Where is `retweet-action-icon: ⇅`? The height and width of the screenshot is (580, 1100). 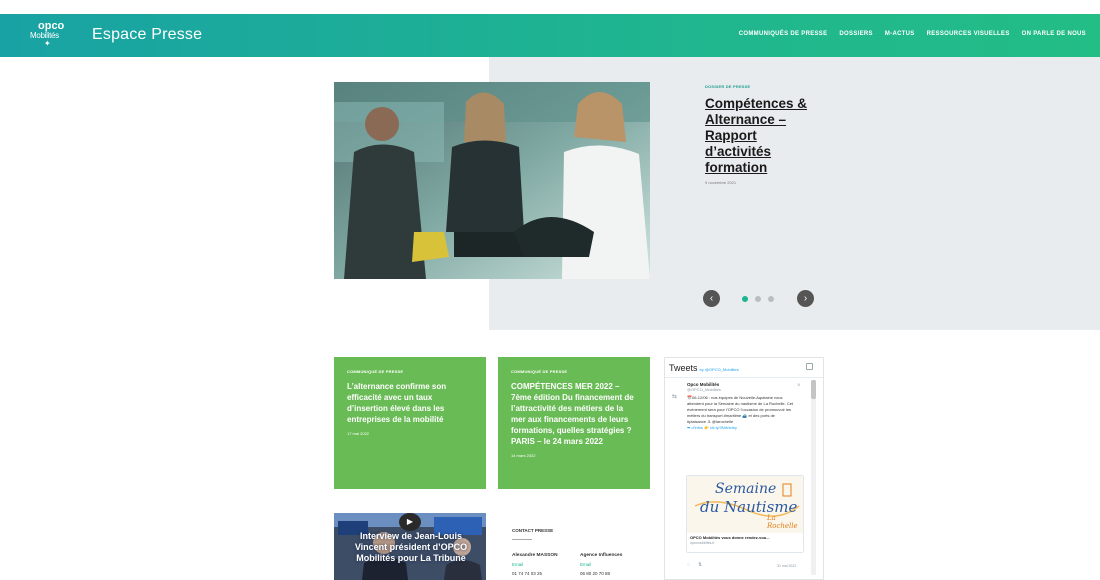 retweet-action-icon: ⇅ is located at coordinates (700, 565).